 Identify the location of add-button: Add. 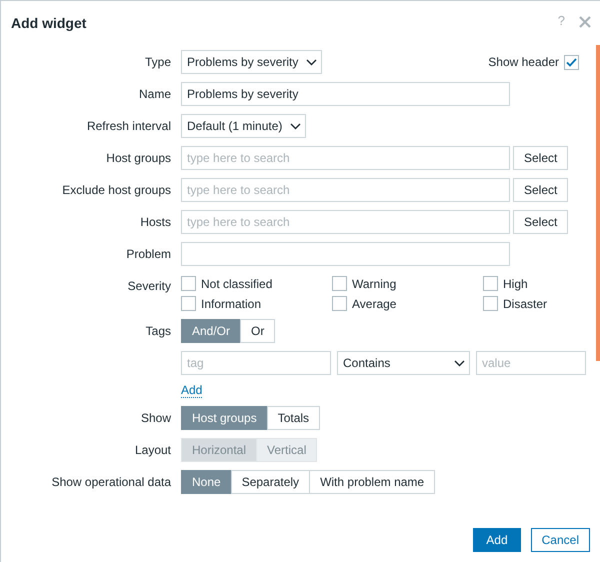
(497, 540).